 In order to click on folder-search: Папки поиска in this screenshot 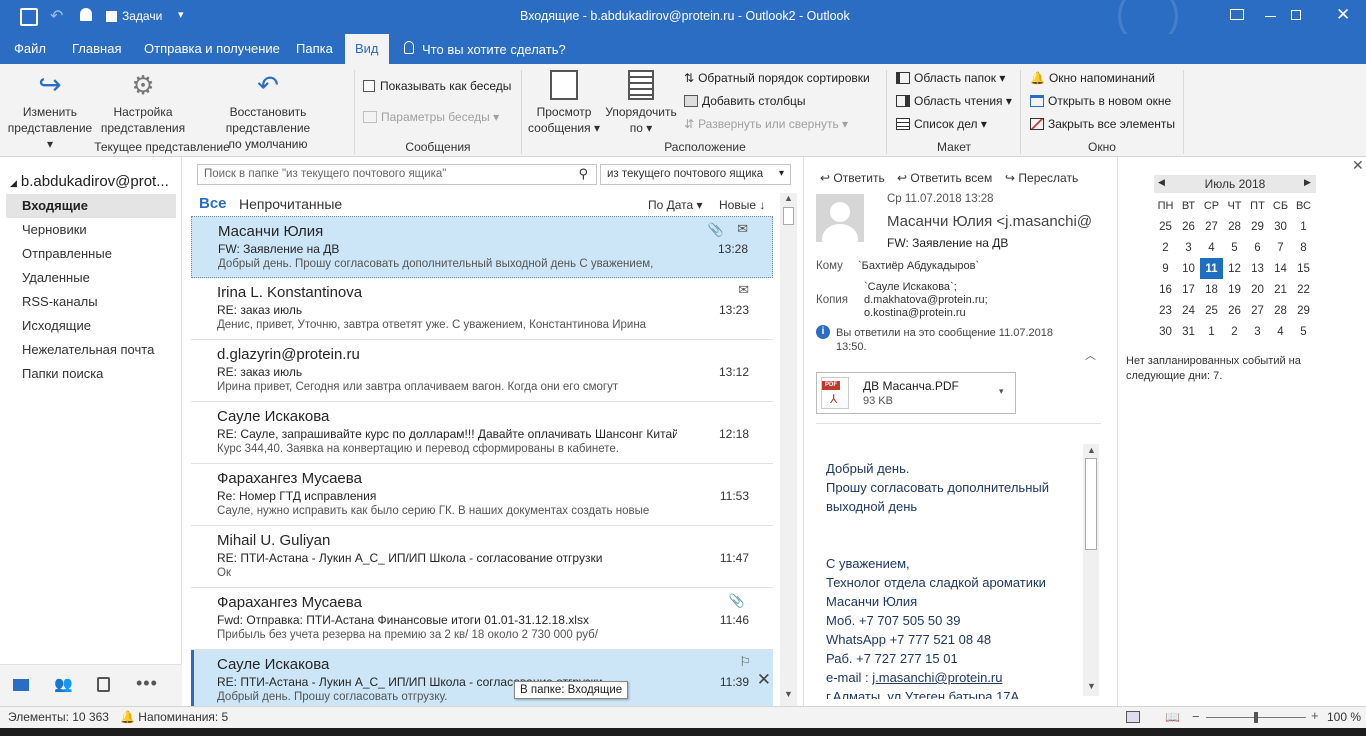, I will do `click(91, 374)`.